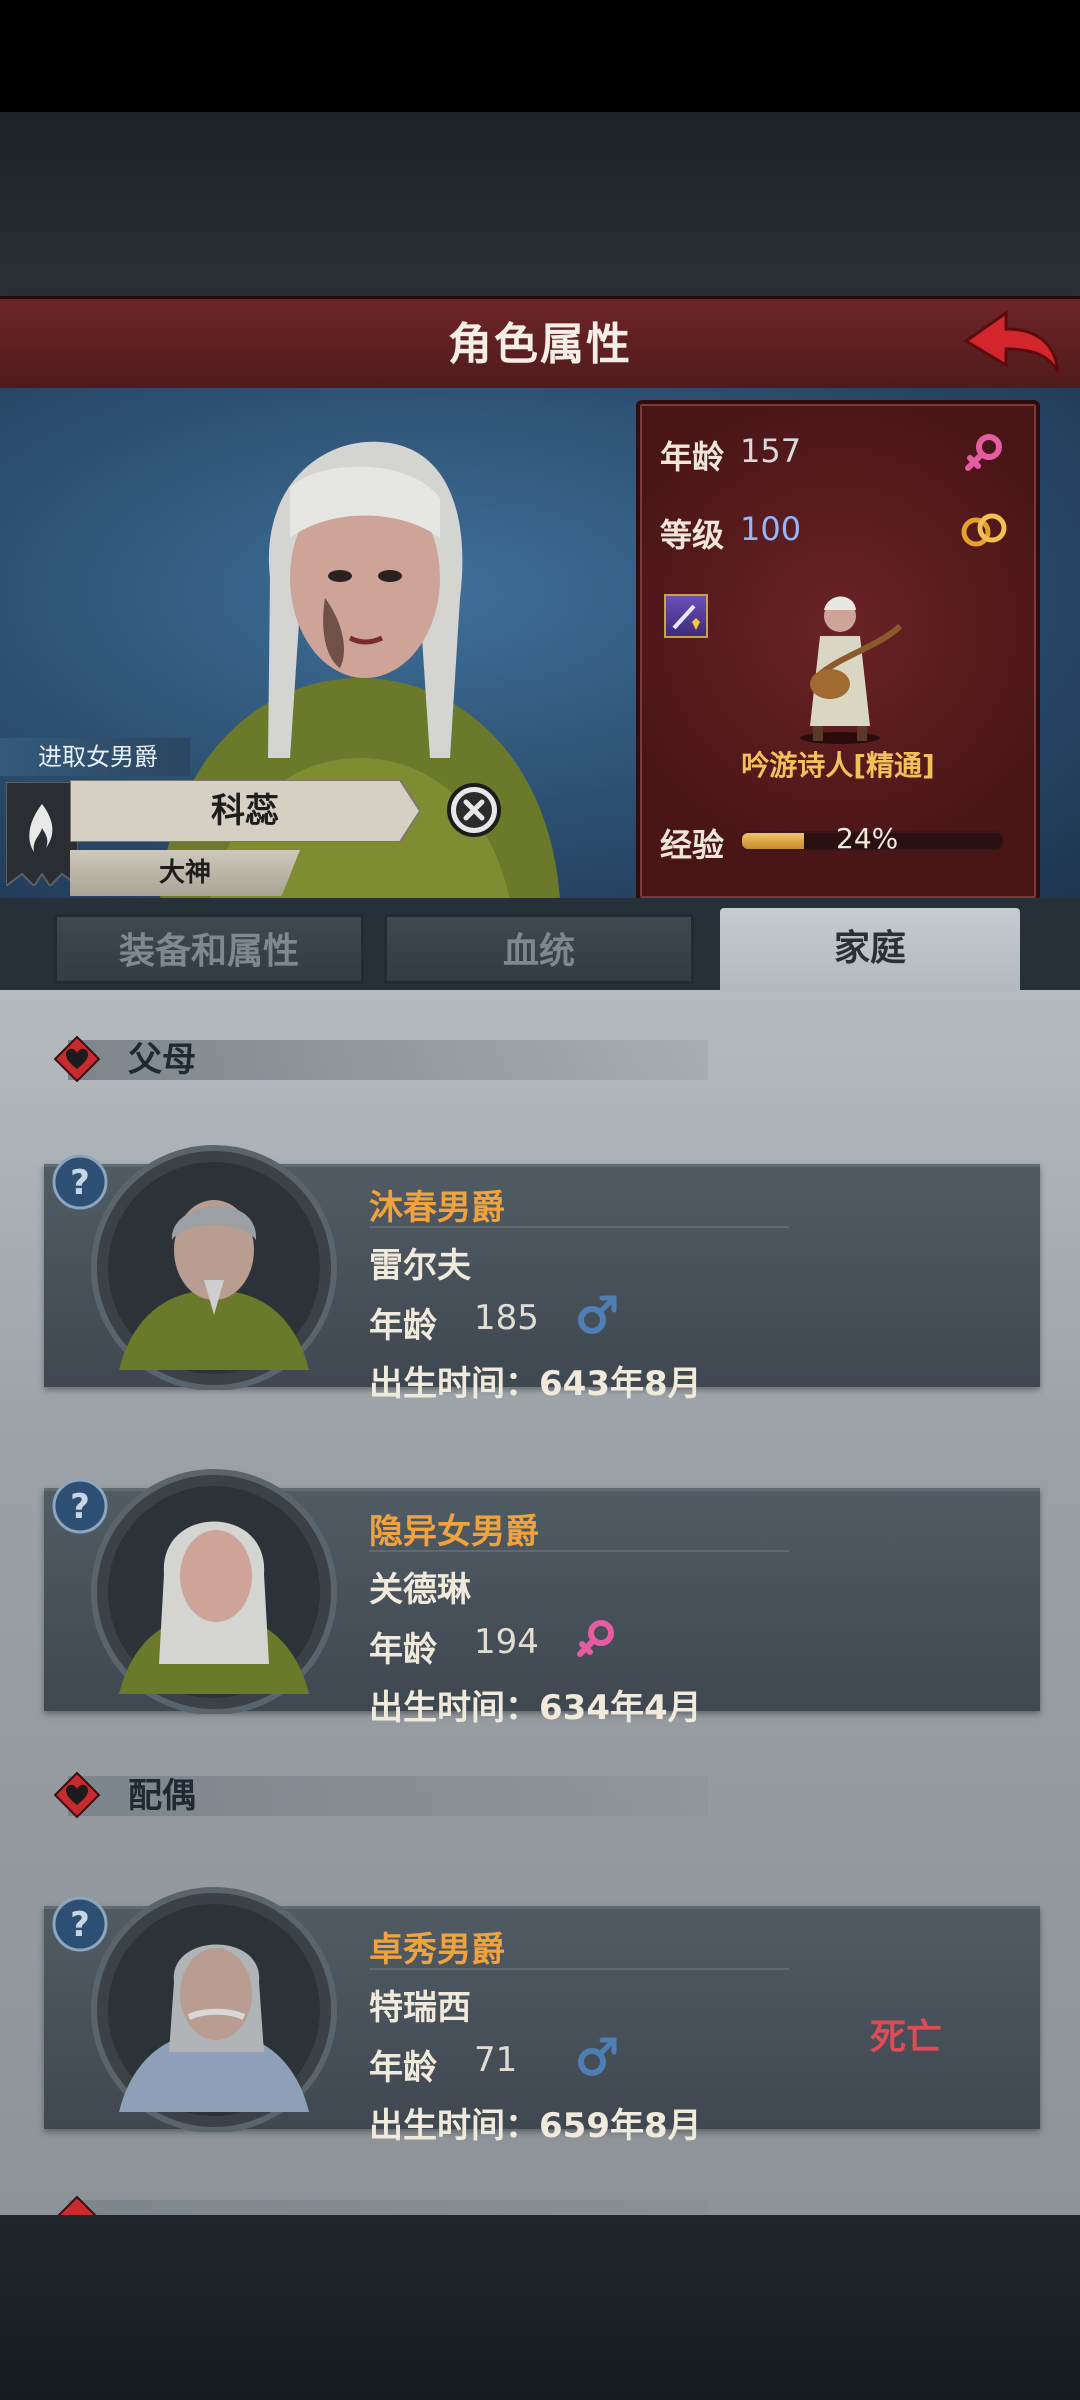  I want to click on tab-bar: 装备和属性 血统 家庭, so click(540, 944).